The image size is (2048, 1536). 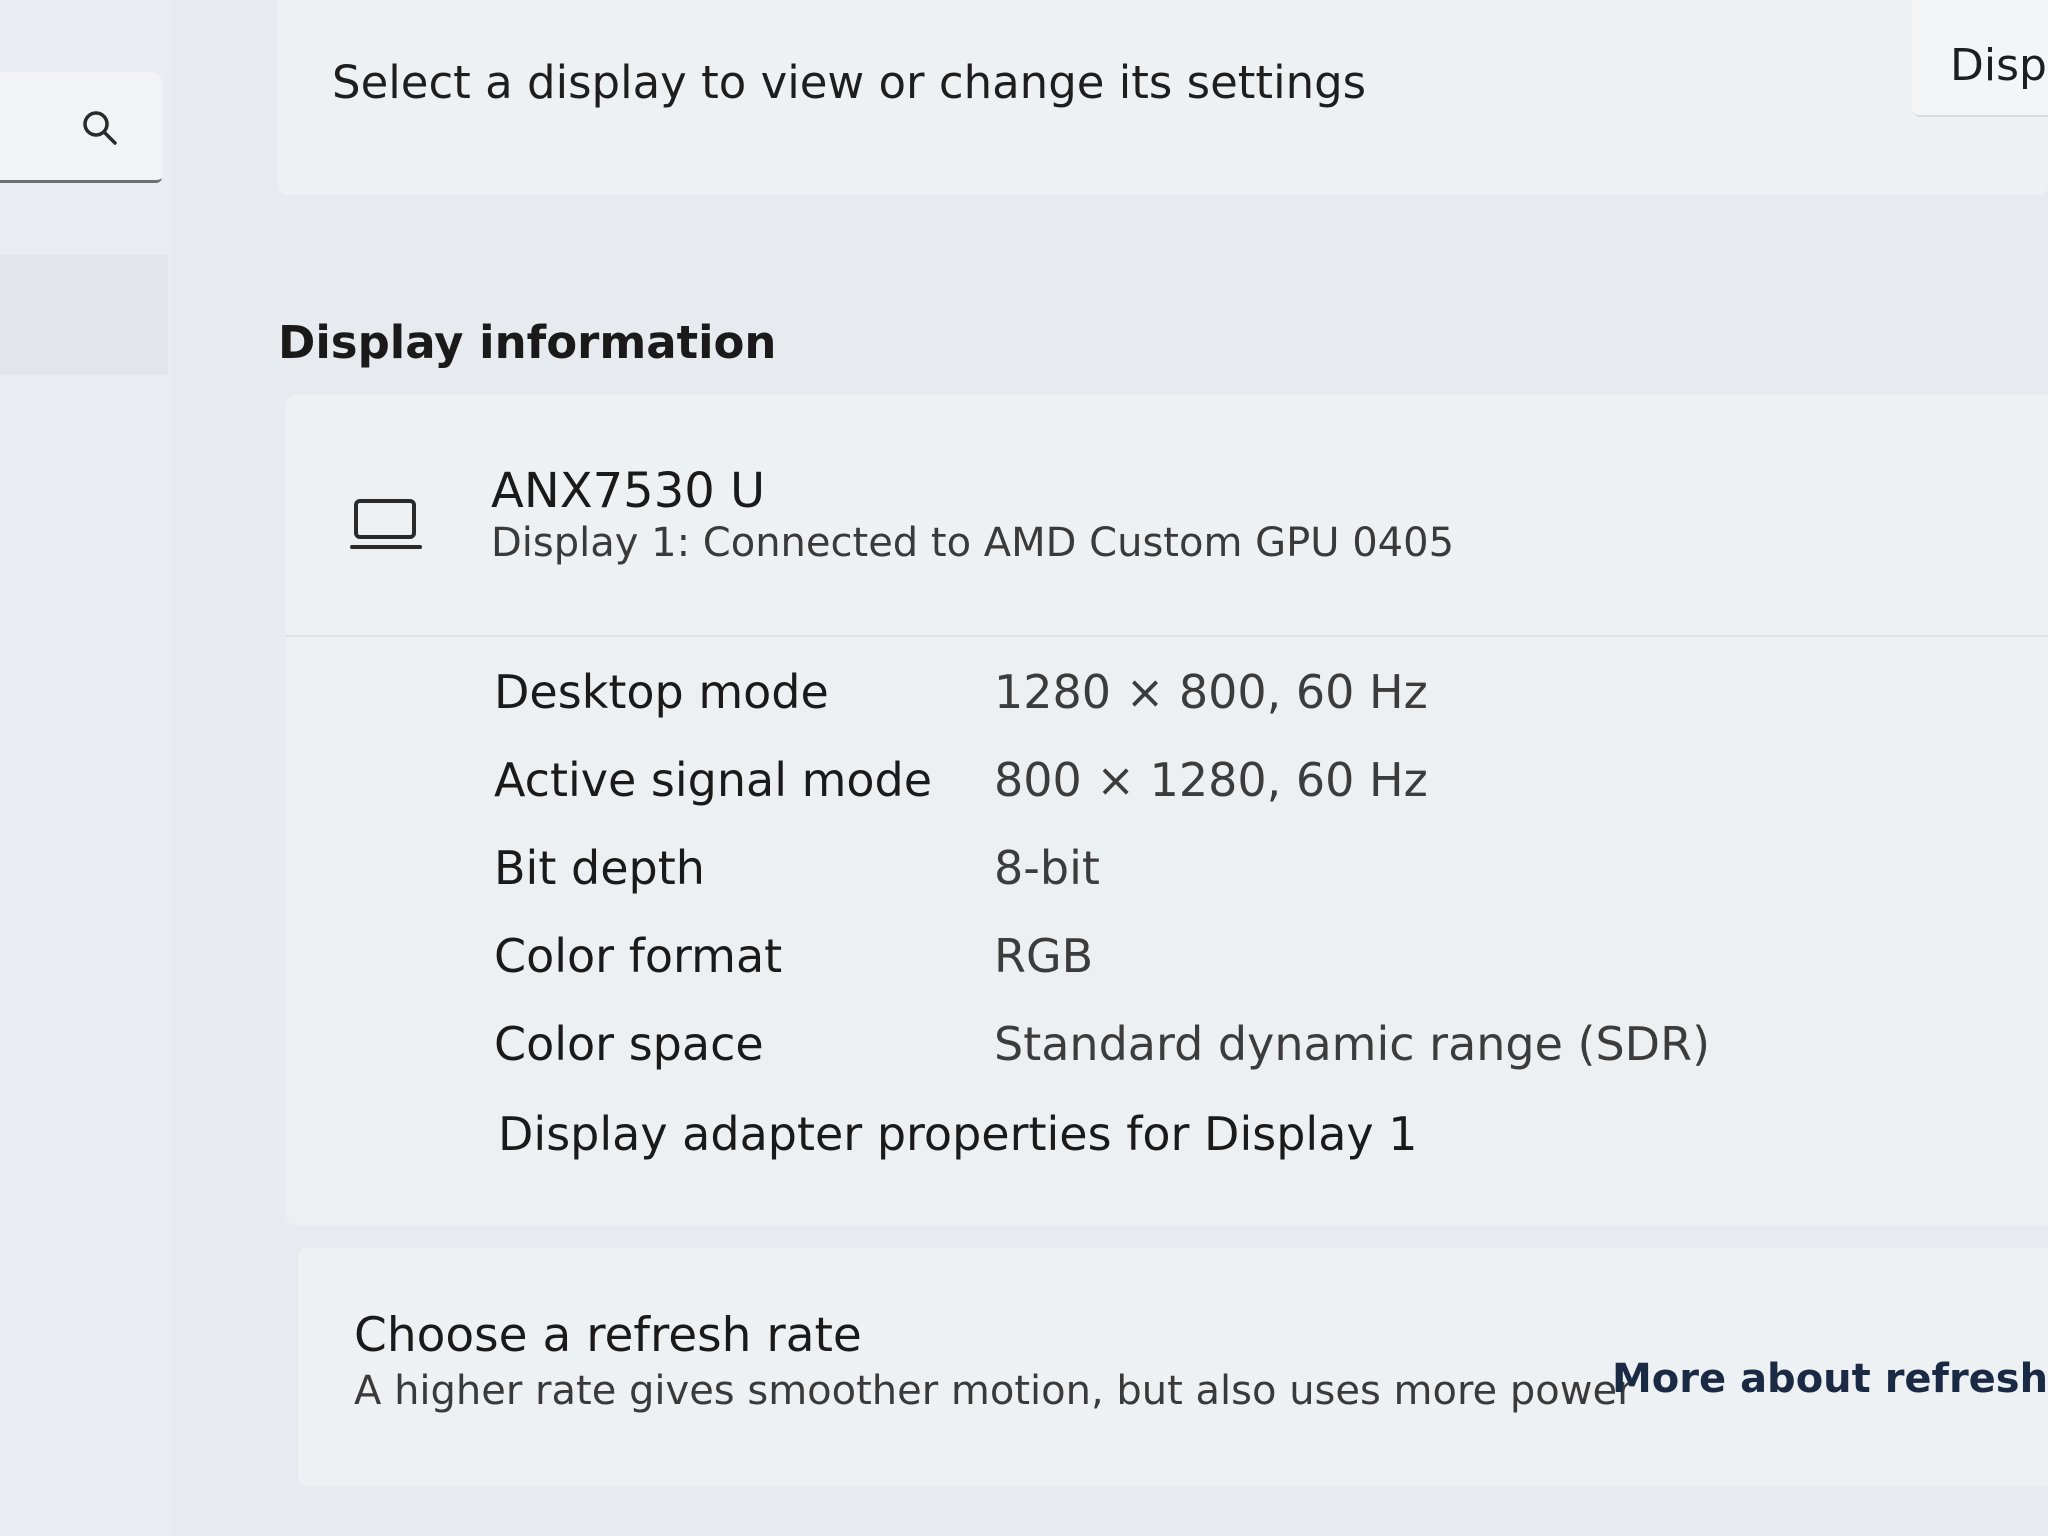 I want to click on property-label: Active signal mode, so click(x=713, y=780).